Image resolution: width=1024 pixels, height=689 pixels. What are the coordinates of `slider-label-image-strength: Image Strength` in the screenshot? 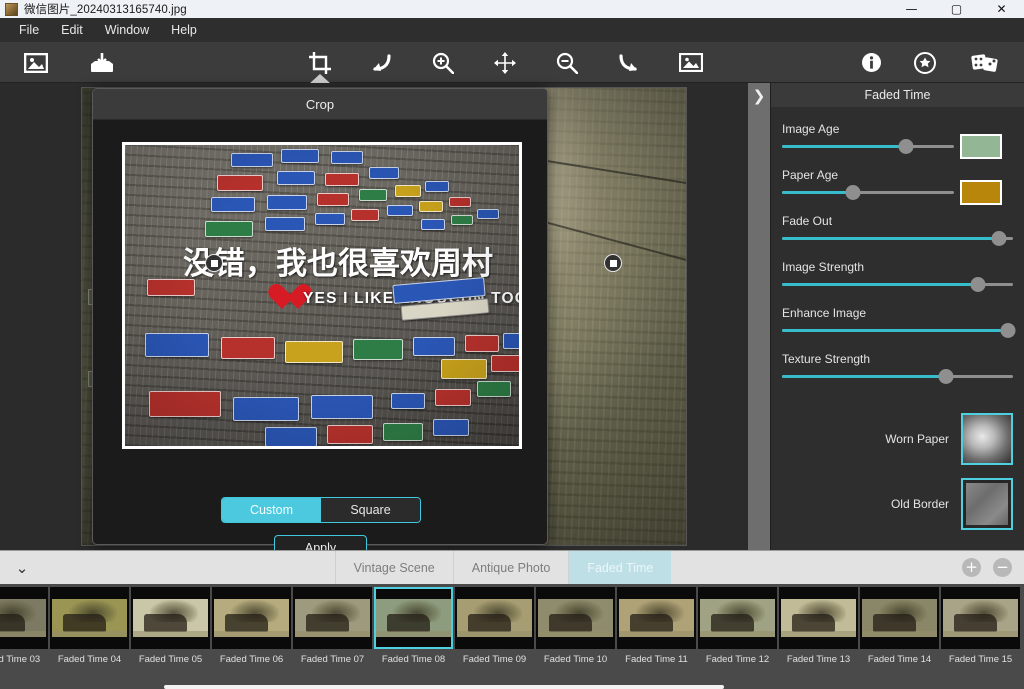 It's located at (823, 267).